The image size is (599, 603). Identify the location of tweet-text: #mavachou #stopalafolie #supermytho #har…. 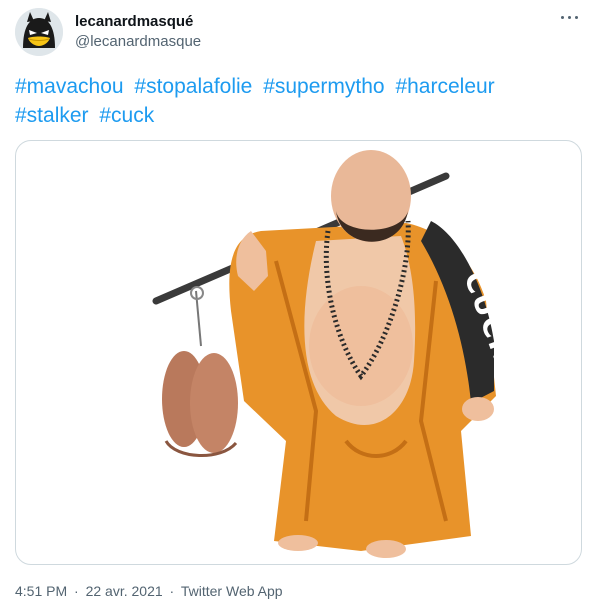
(295, 101).